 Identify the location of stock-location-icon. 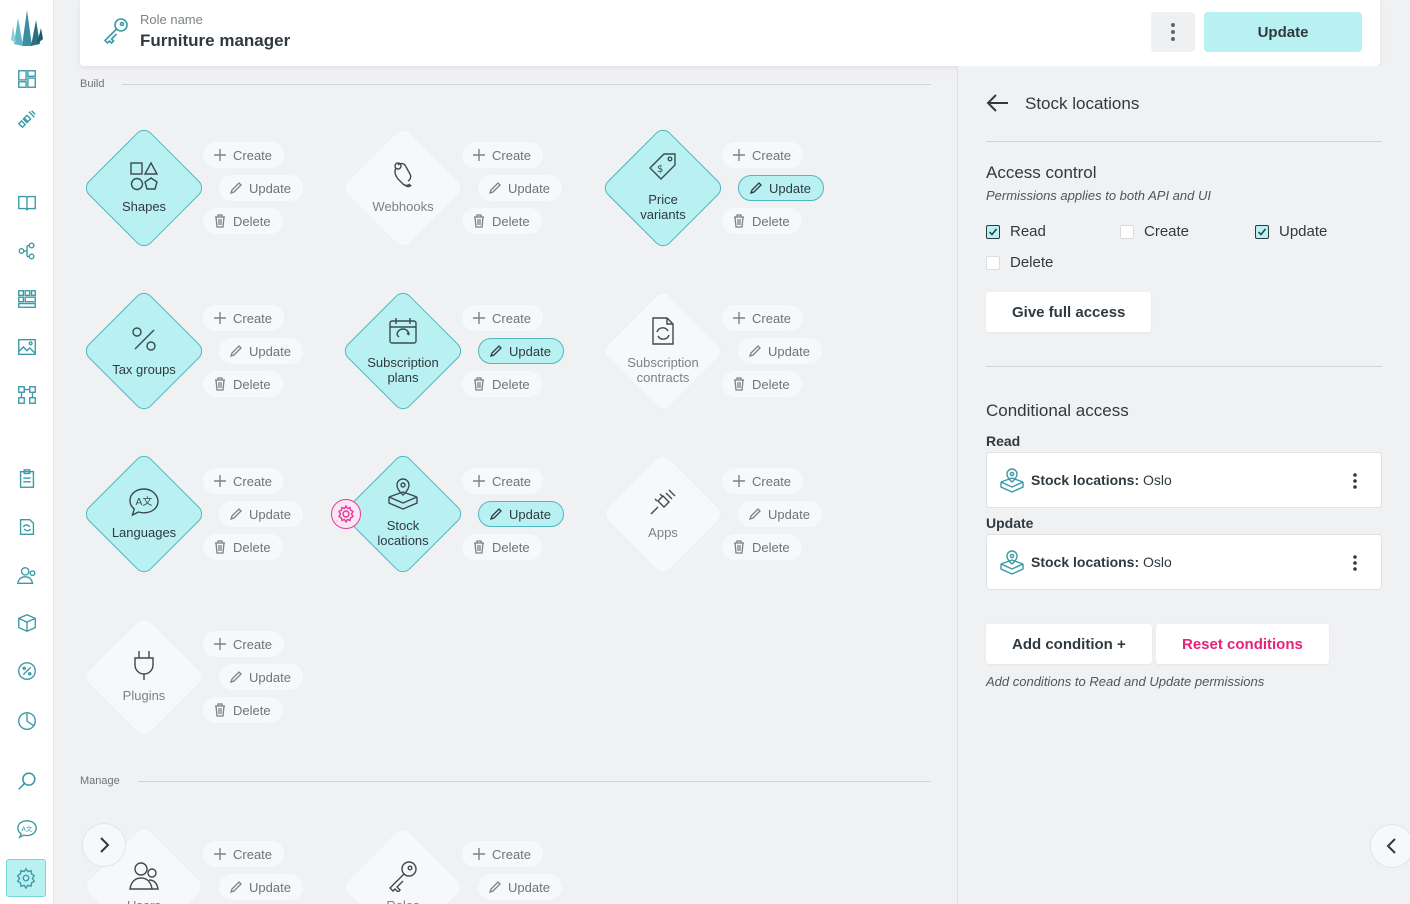
(1012, 480).